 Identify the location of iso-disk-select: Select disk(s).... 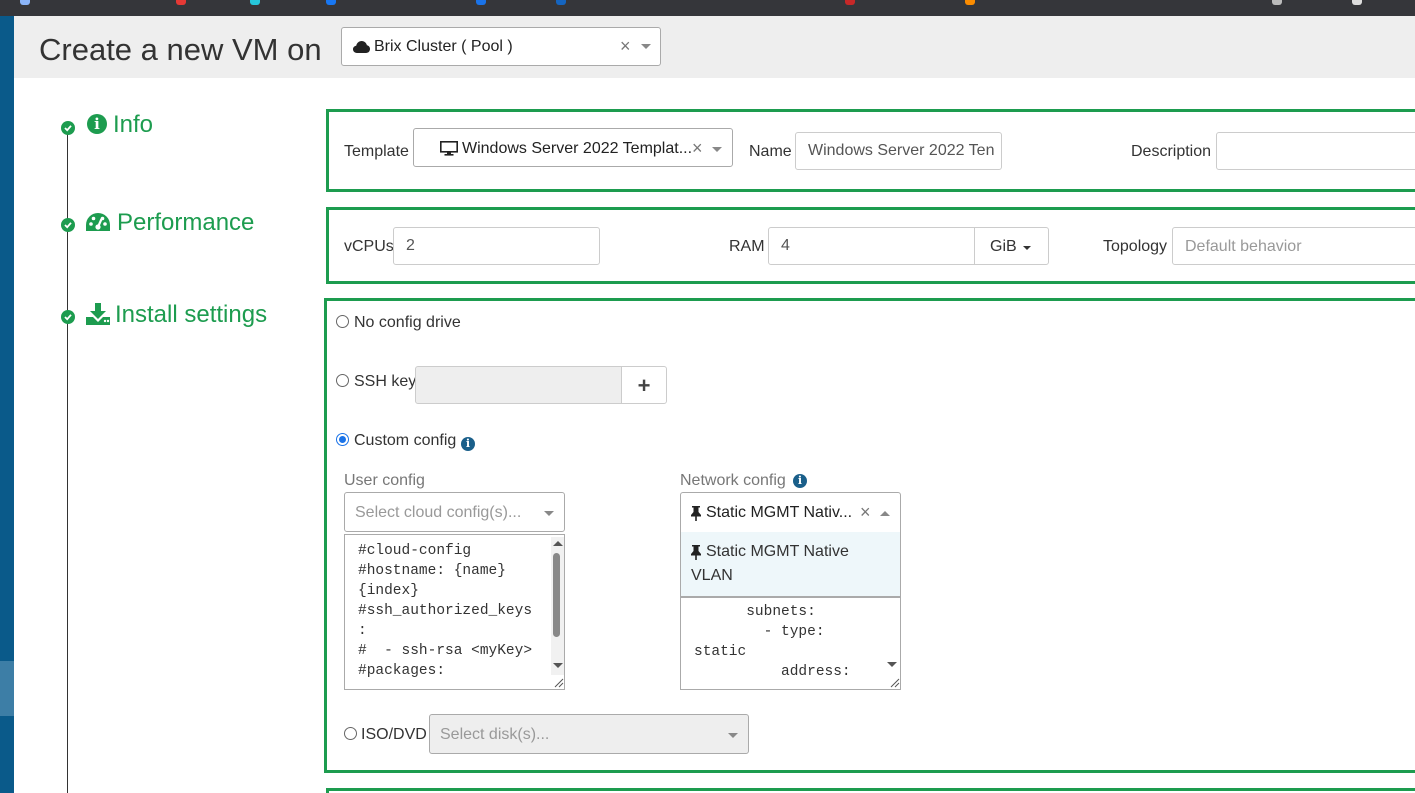
(589, 734).